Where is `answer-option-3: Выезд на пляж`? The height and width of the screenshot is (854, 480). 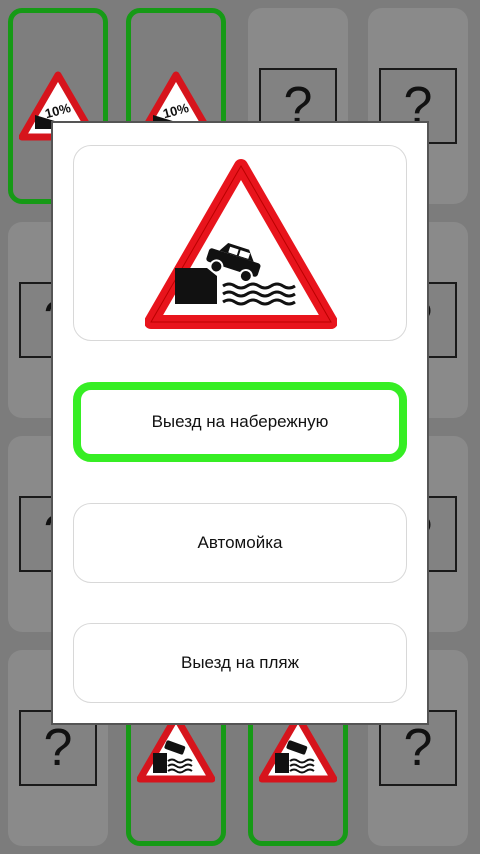 answer-option-3: Выезд на пляж is located at coordinates (240, 663).